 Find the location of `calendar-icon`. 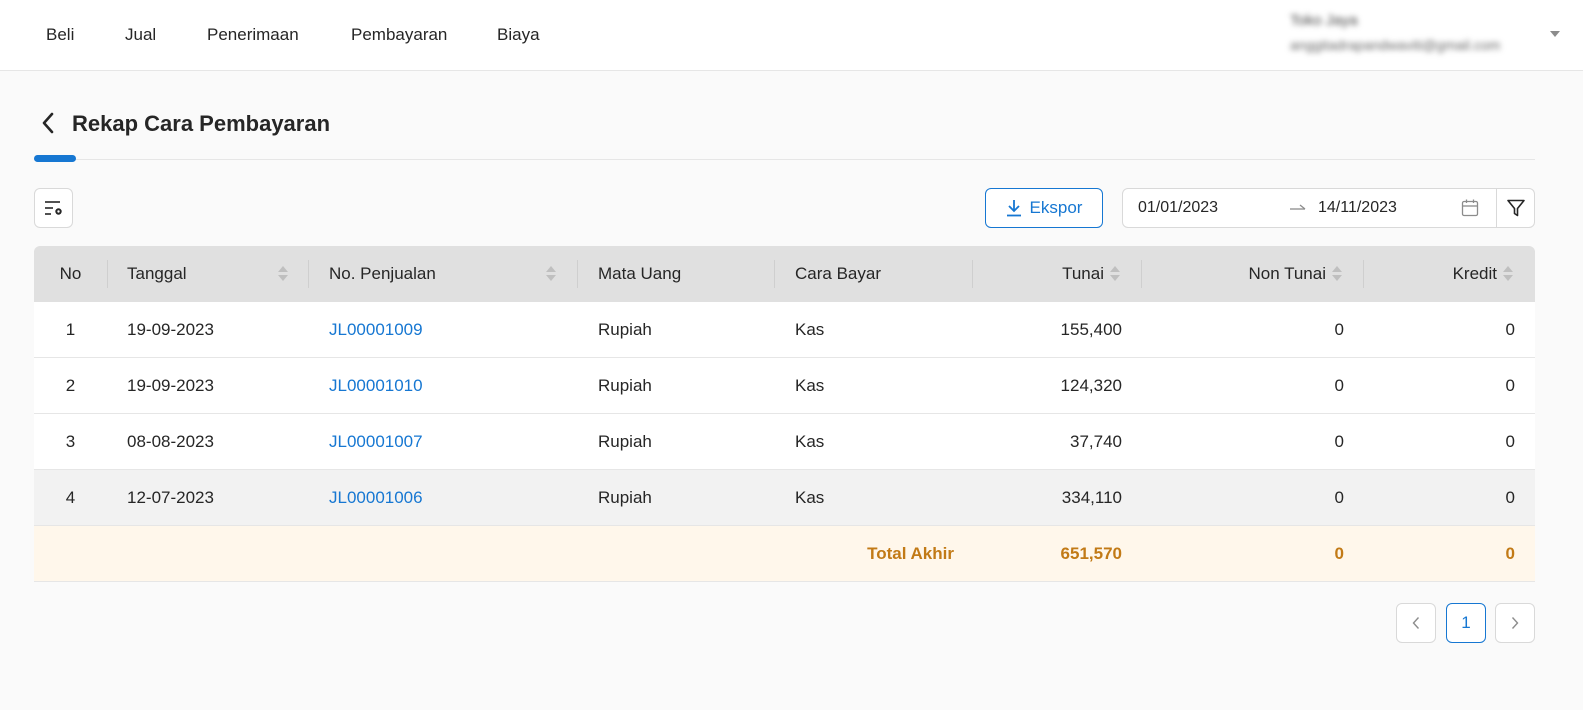

calendar-icon is located at coordinates (1470, 208).